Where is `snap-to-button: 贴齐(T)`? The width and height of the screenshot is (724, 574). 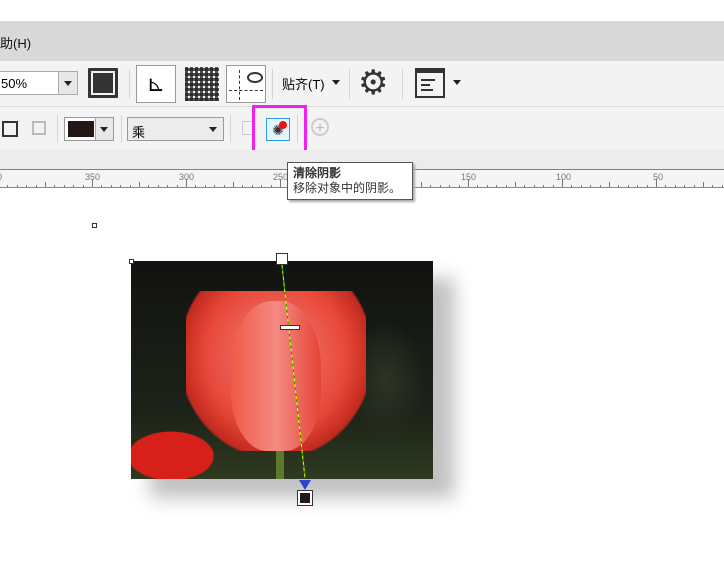
snap-to-button: 贴齐(T) is located at coordinates (311, 83).